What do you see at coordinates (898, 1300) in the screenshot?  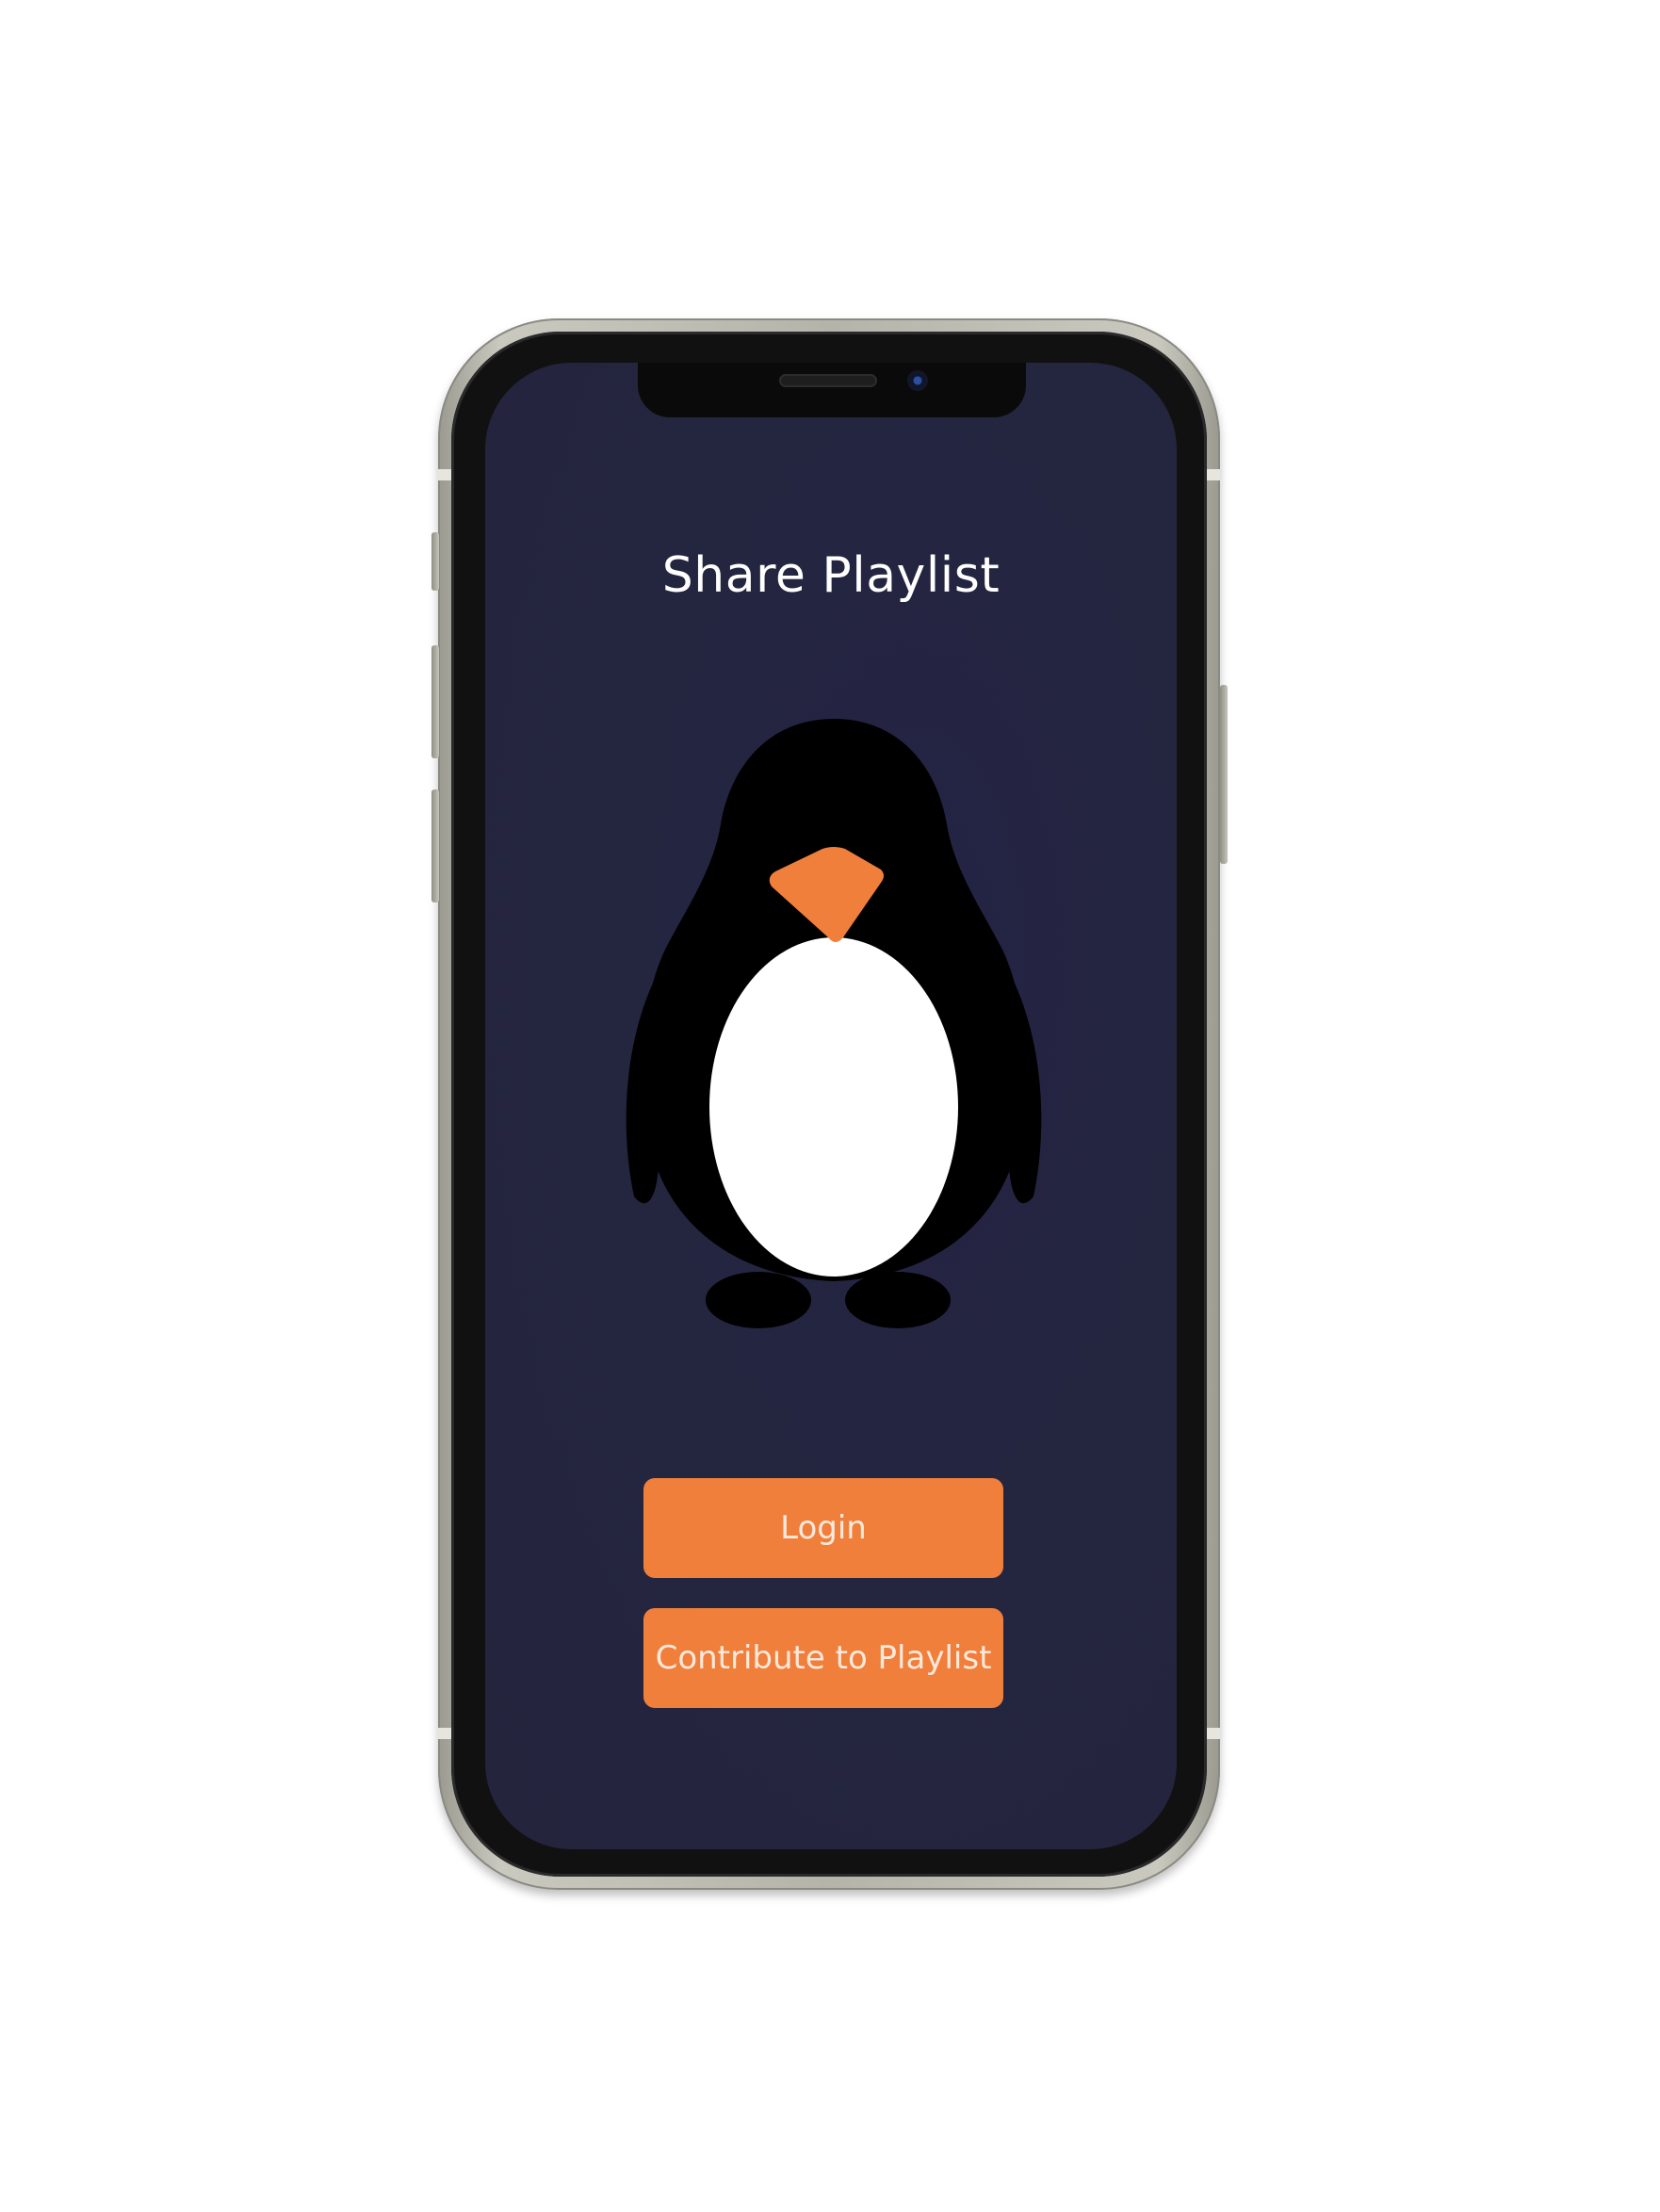 I see `penguin-right-foot` at bounding box center [898, 1300].